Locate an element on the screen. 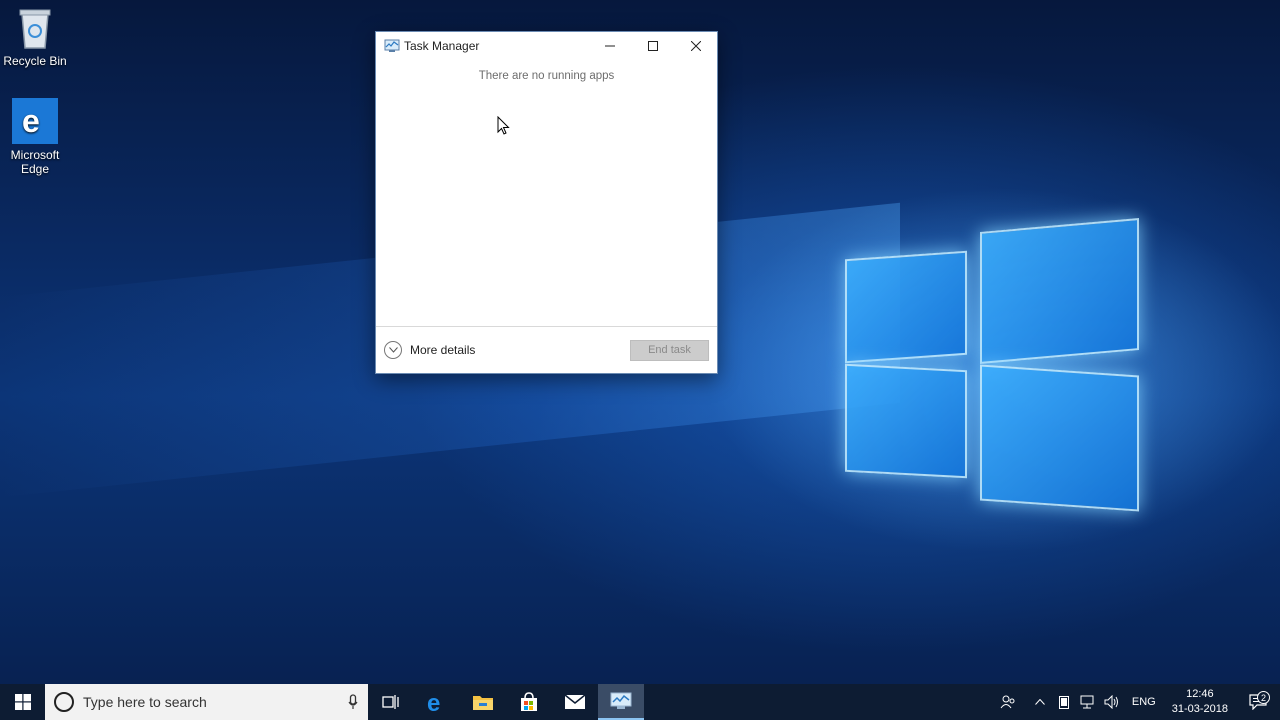  mouse-cursor-icon is located at coordinates (503, 127).